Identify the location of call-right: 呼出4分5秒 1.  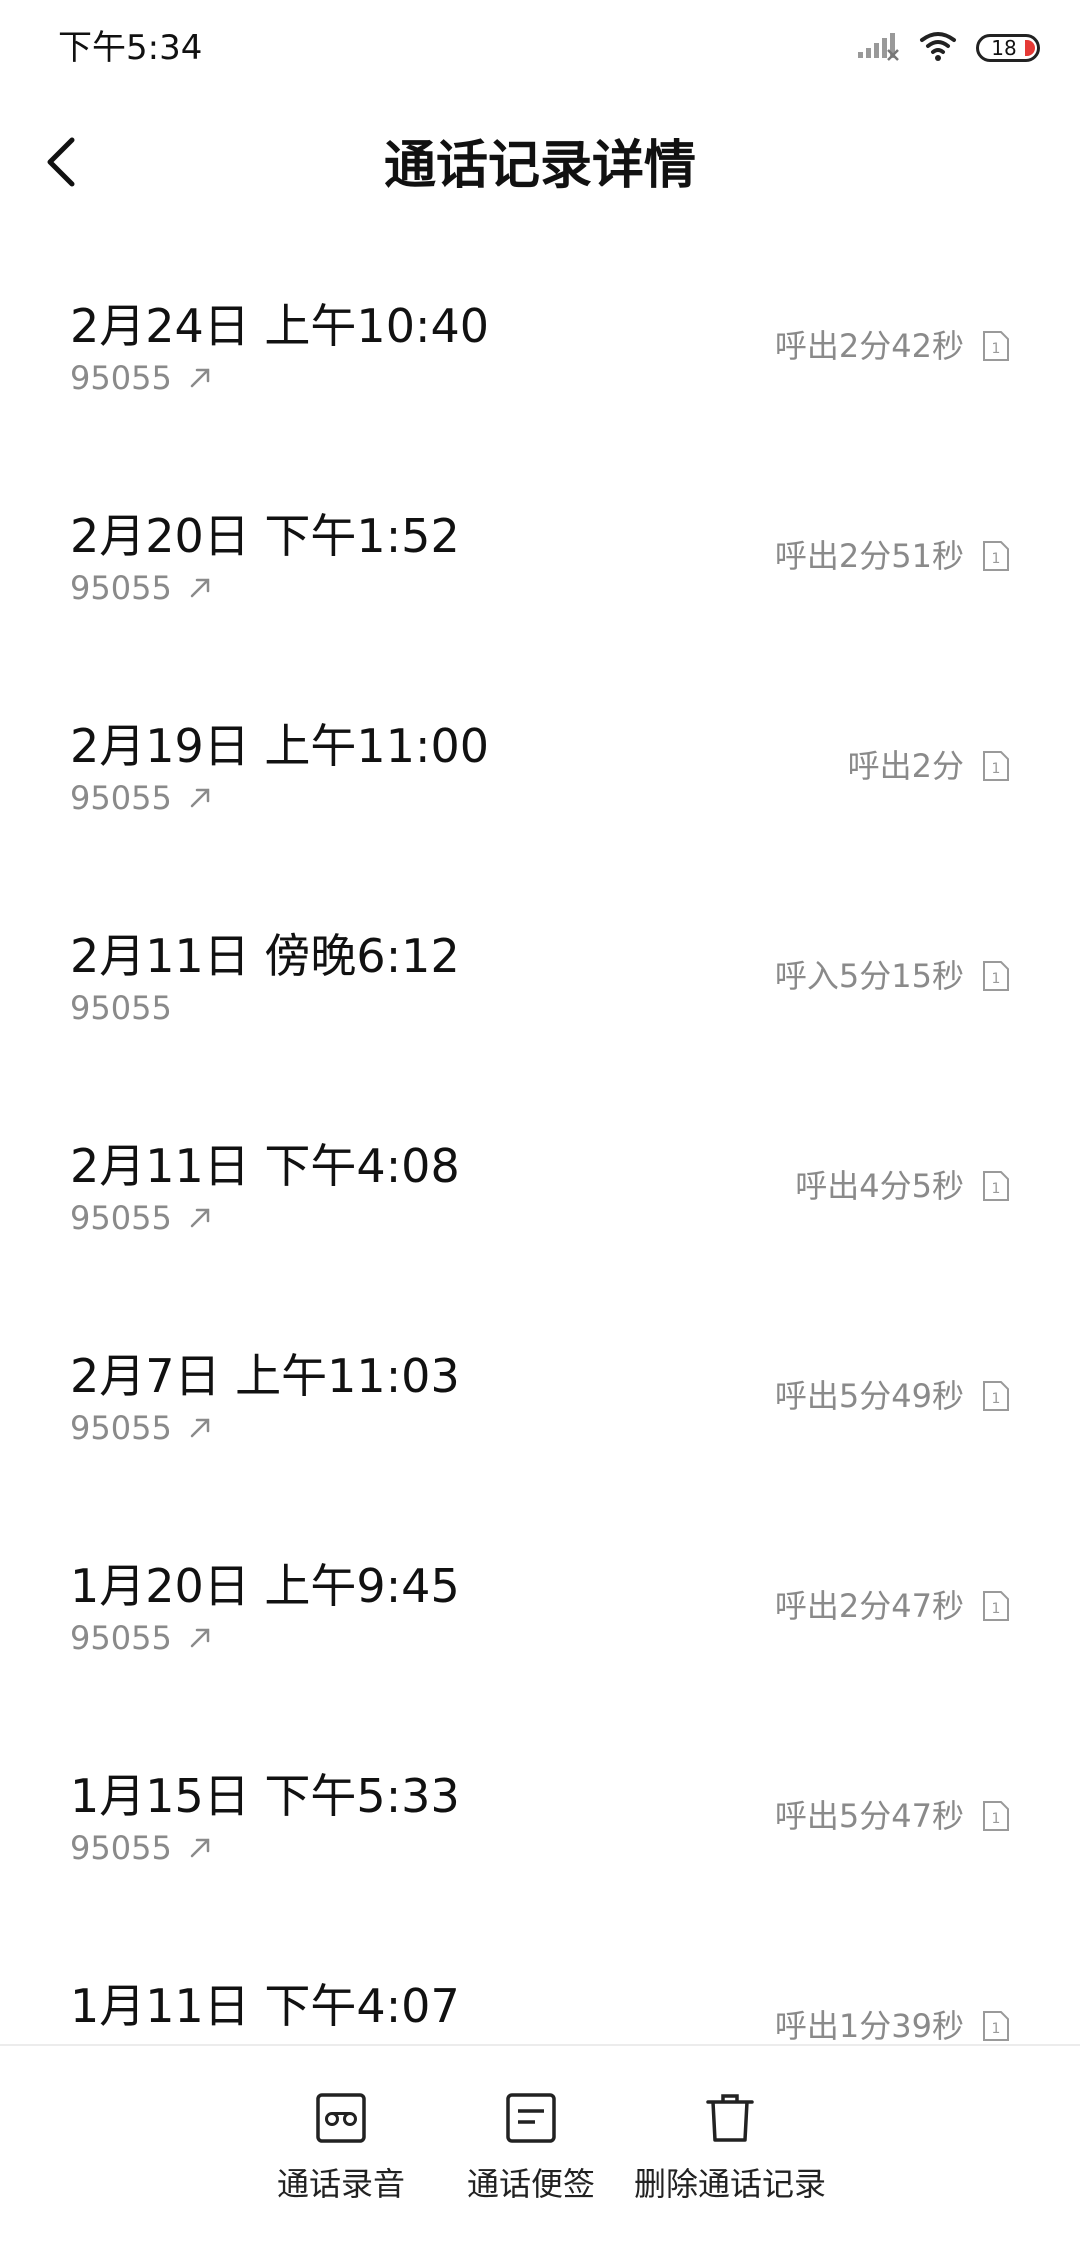
(902, 1186).